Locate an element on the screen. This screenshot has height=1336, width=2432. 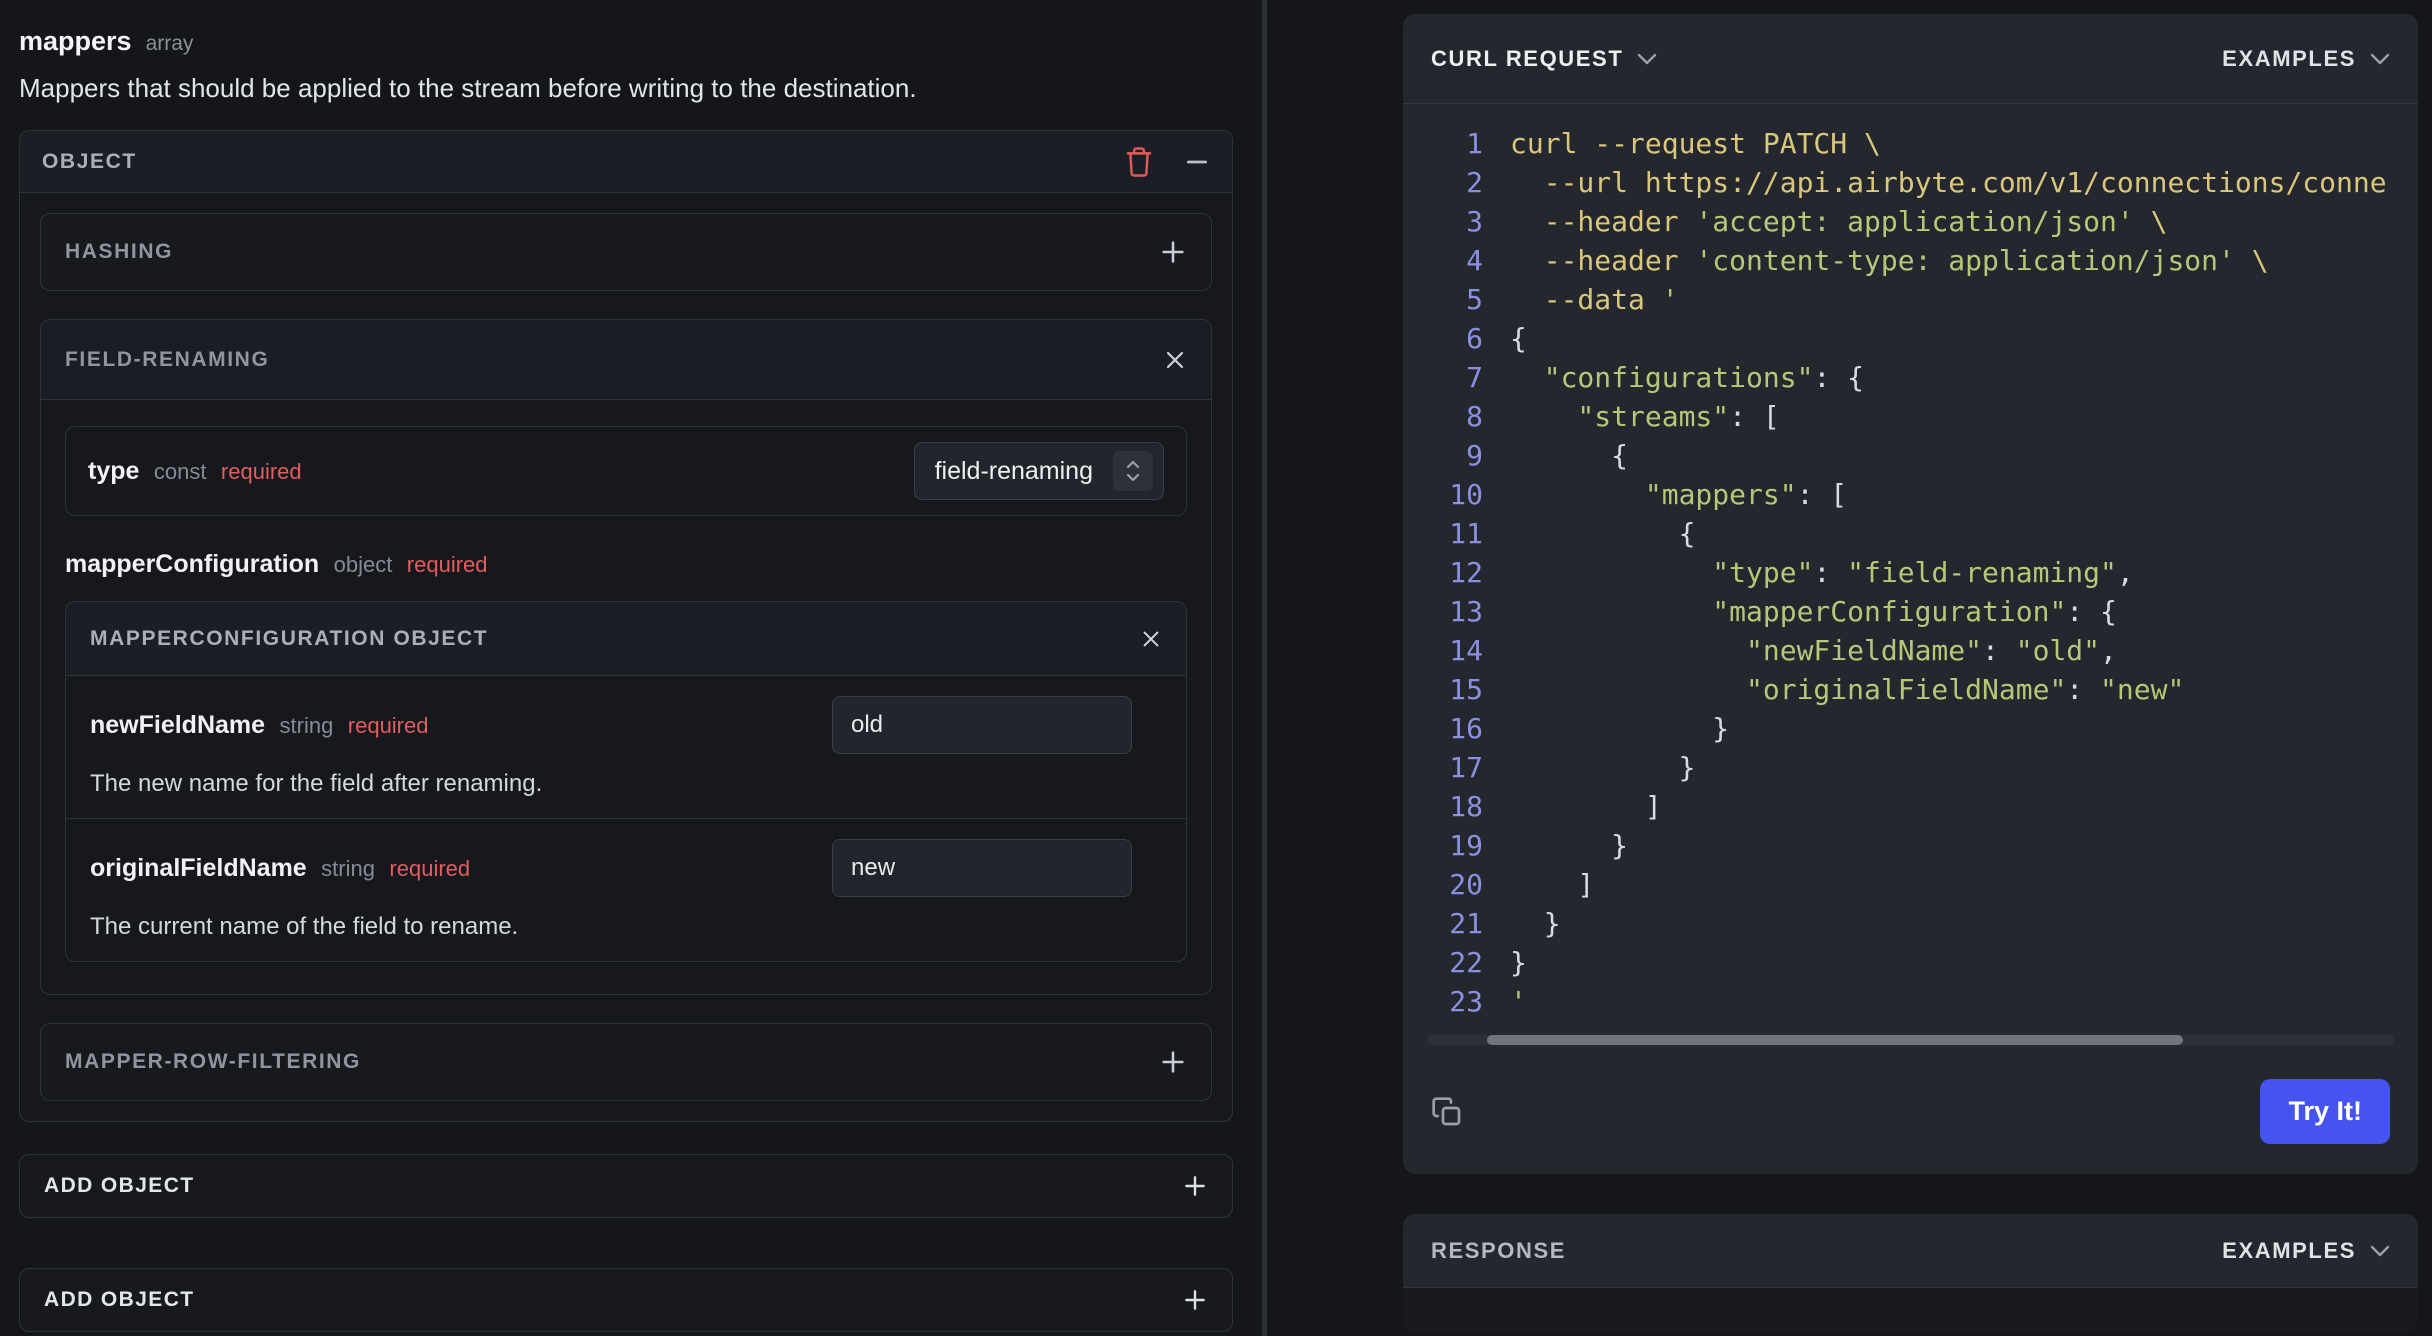
line-number: 14 is located at coordinates (1466, 650).